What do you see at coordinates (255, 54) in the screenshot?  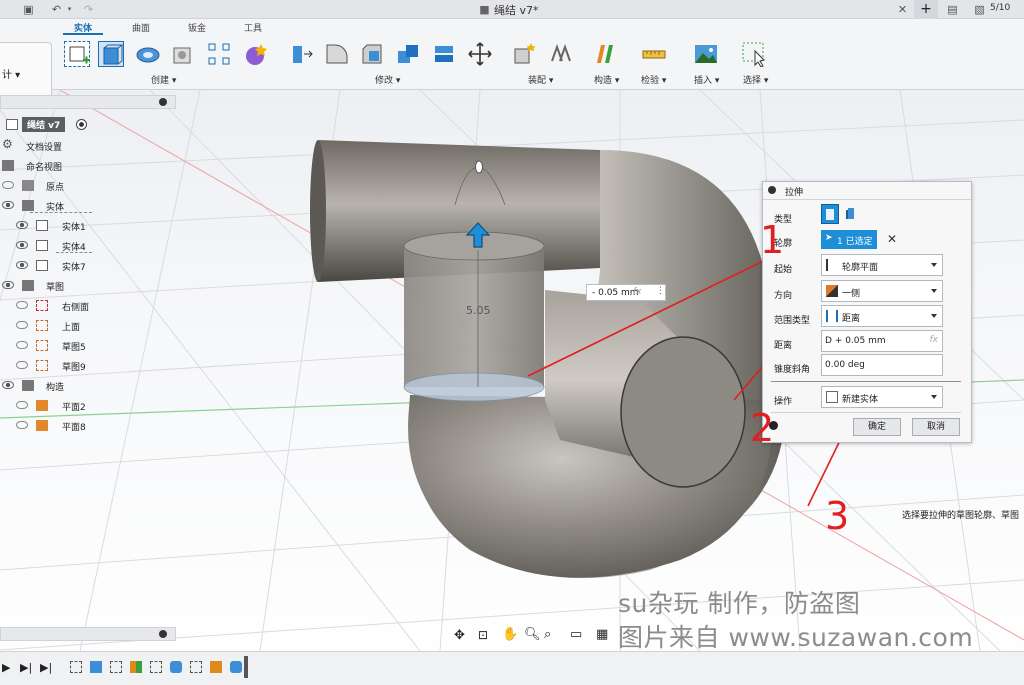 I see `create-form-icon` at bounding box center [255, 54].